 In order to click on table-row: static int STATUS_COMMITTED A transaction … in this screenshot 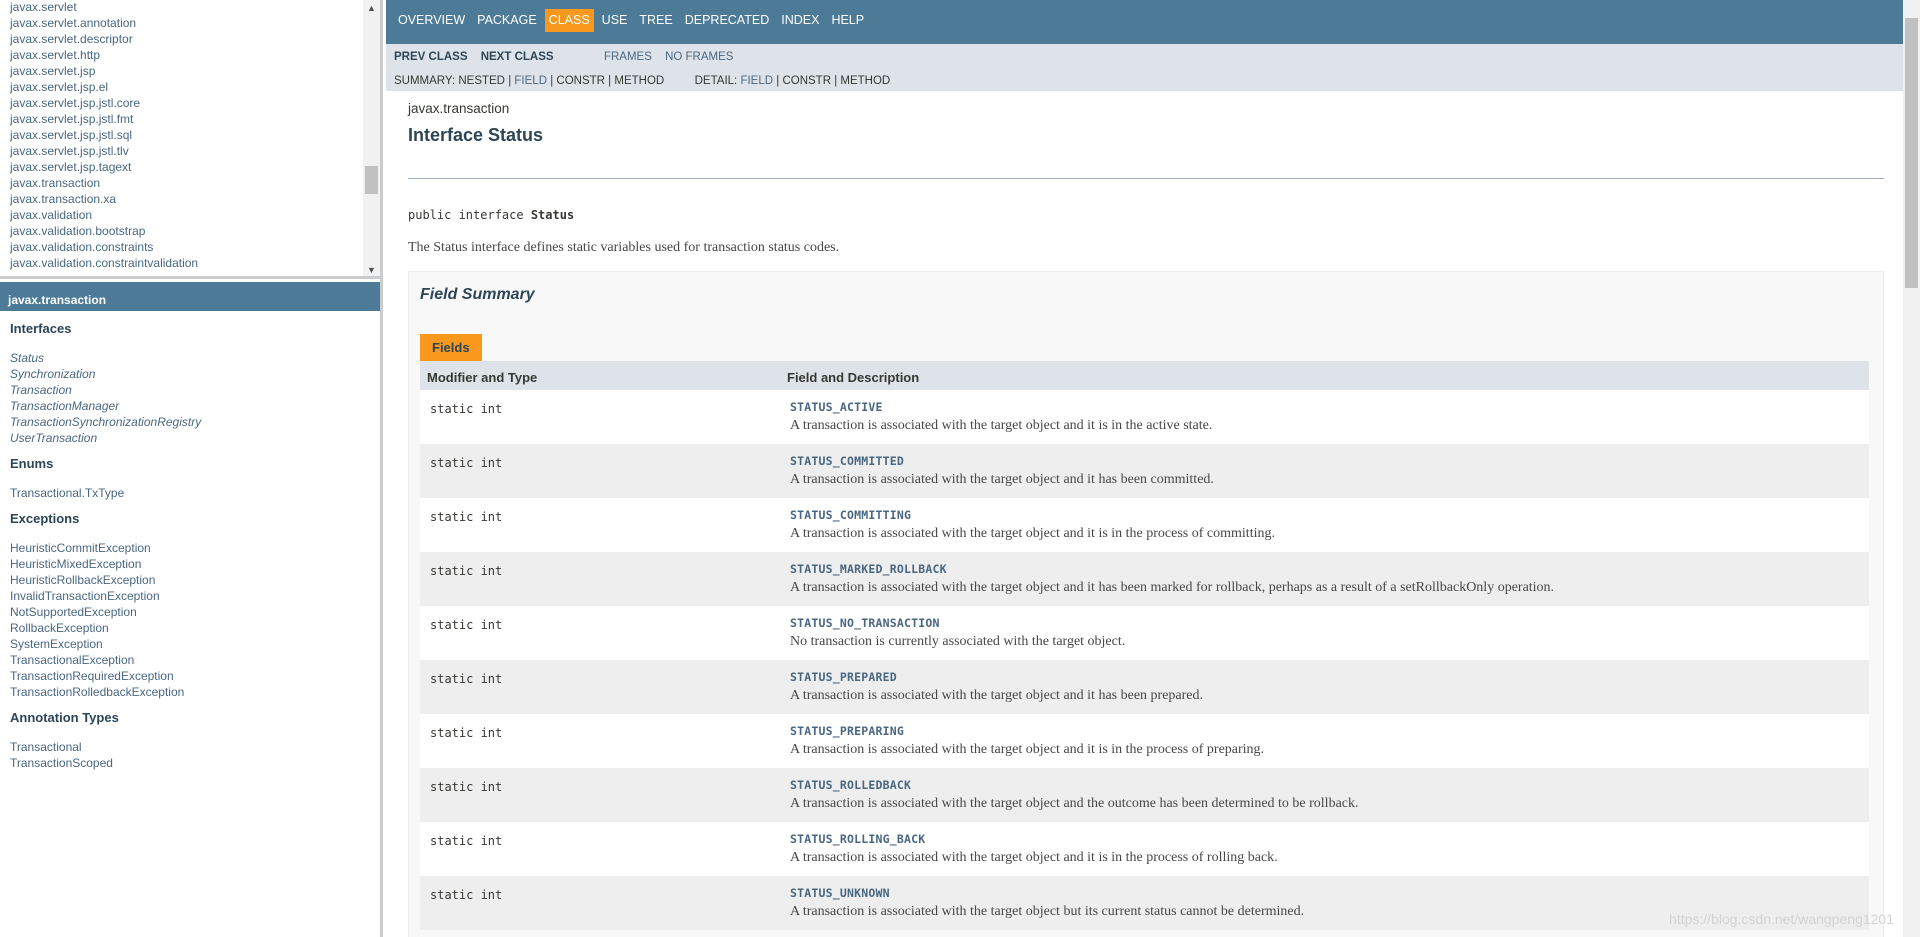, I will do `click(1144, 471)`.